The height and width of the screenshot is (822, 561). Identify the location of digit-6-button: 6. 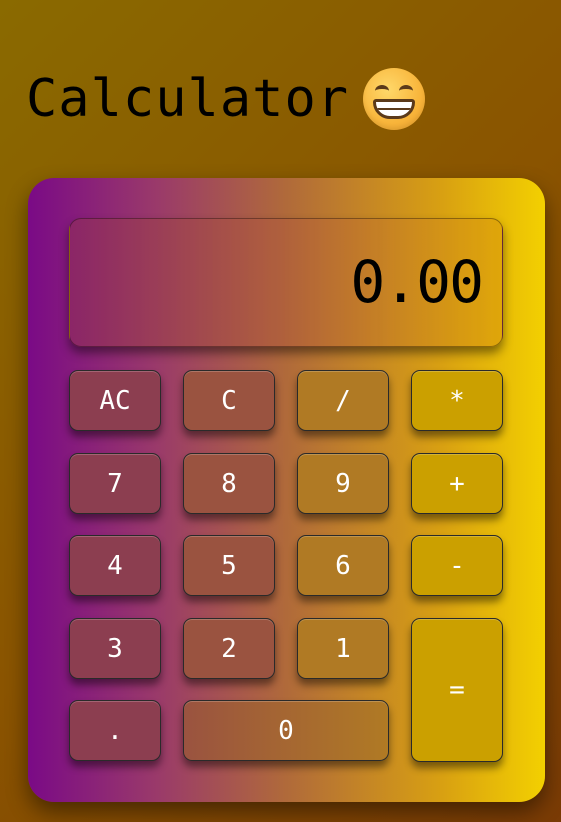
(343, 565).